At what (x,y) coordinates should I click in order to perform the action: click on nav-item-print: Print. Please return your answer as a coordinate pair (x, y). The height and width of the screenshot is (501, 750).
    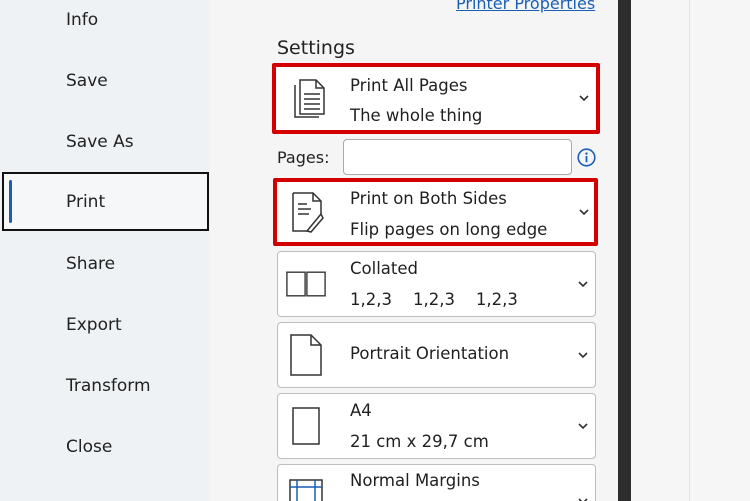
    Looking at the image, I should click on (105, 201).